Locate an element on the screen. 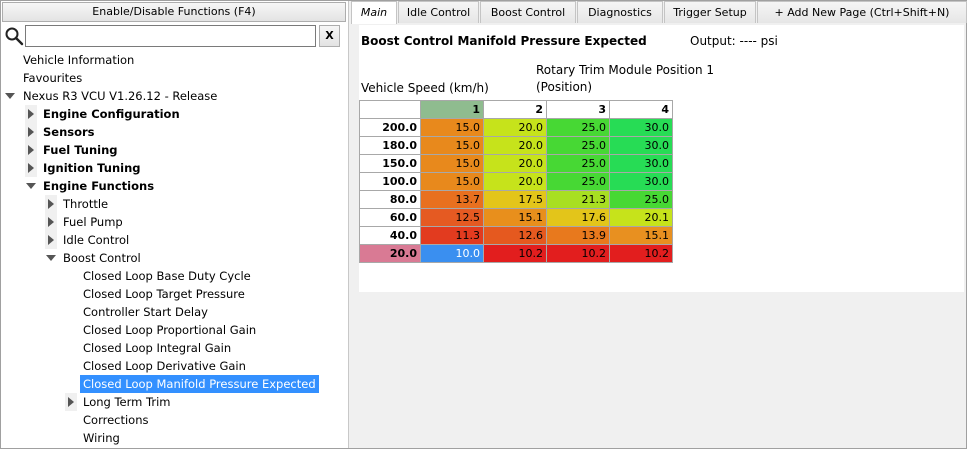  search-input is located at coordinates (170, 36).